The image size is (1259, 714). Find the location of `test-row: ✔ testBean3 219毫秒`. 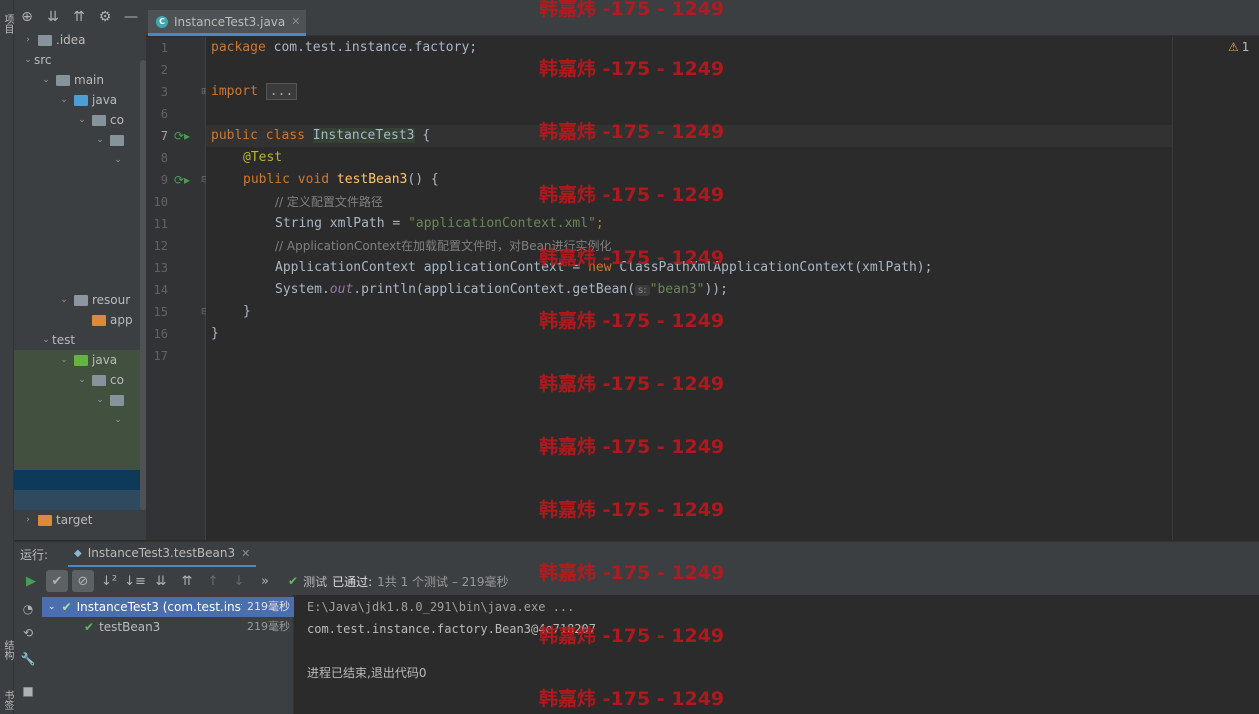

test-row: ✔ testBean3 219毫秒 is located at coordinates (168, 627).